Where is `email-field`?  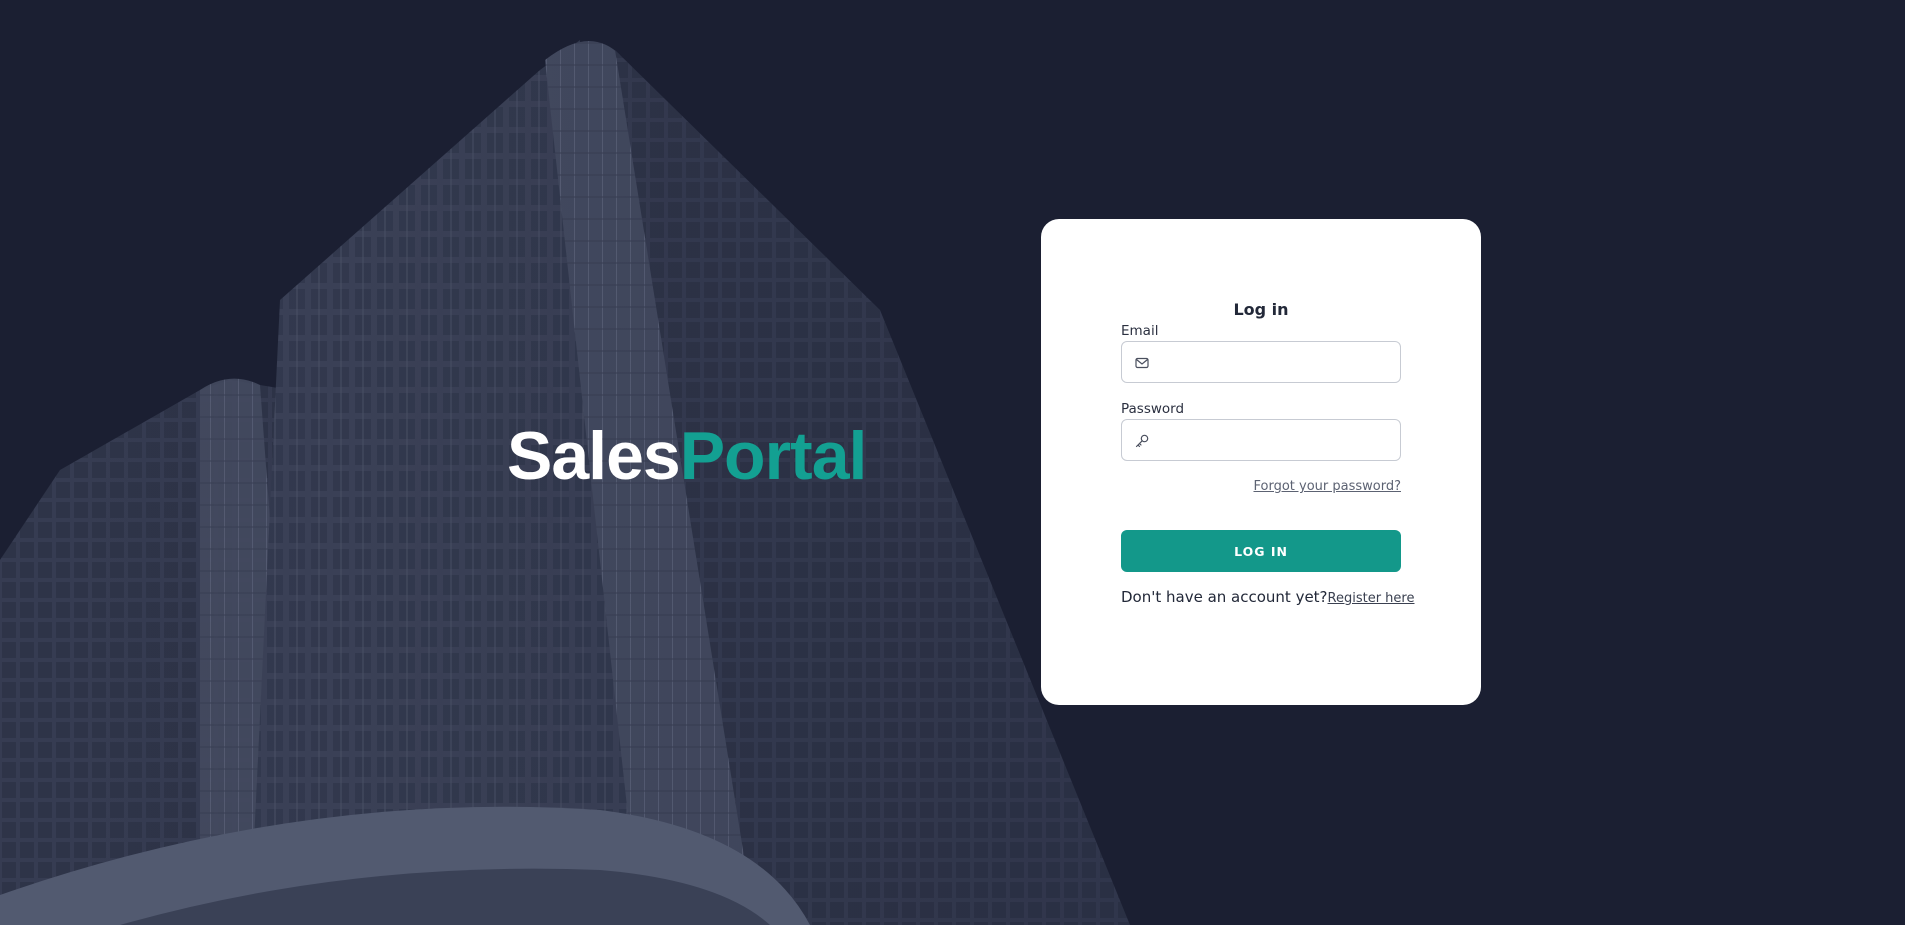
email-field is located at coordinates (1261, 362).